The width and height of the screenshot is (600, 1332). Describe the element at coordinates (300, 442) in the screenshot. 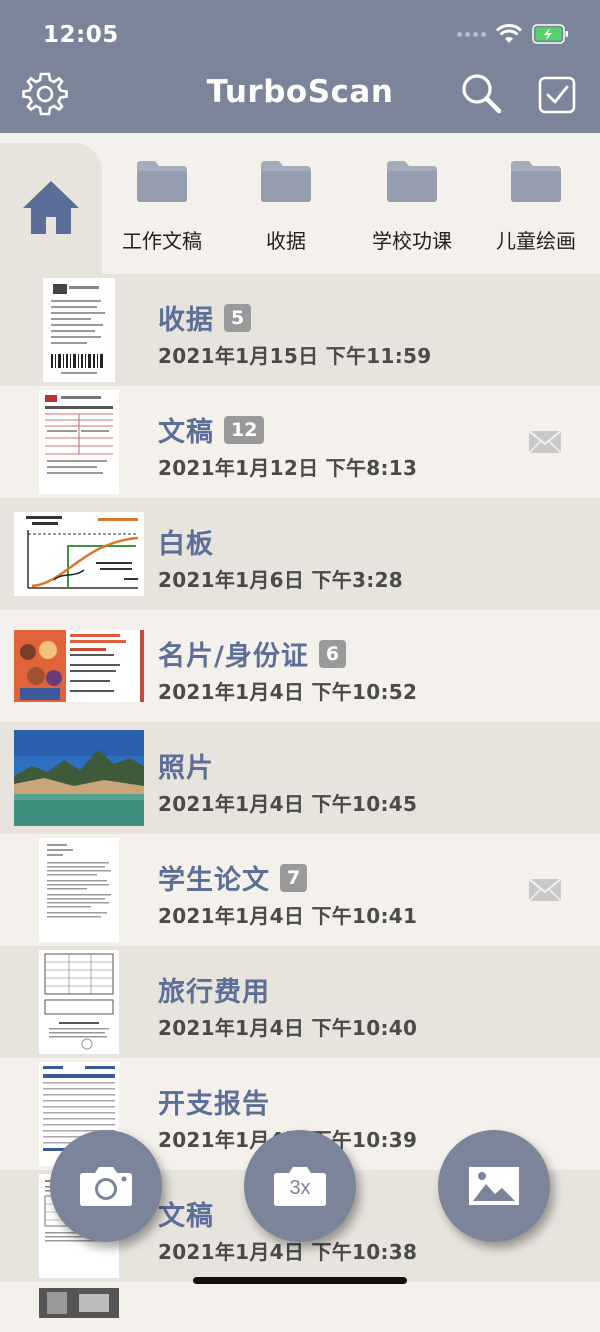

I see `document-row: 文稿 12 2021年1月12日 下午8:13` at that location.